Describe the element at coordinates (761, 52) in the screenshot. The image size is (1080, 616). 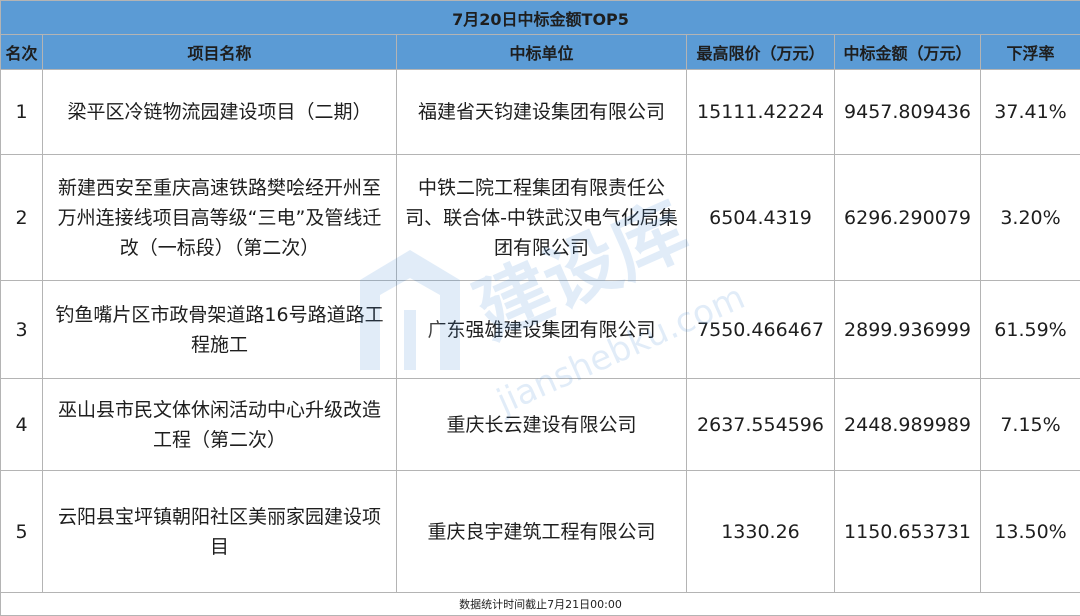
I see `header-max-price: 最高限价（万元）` at that location.